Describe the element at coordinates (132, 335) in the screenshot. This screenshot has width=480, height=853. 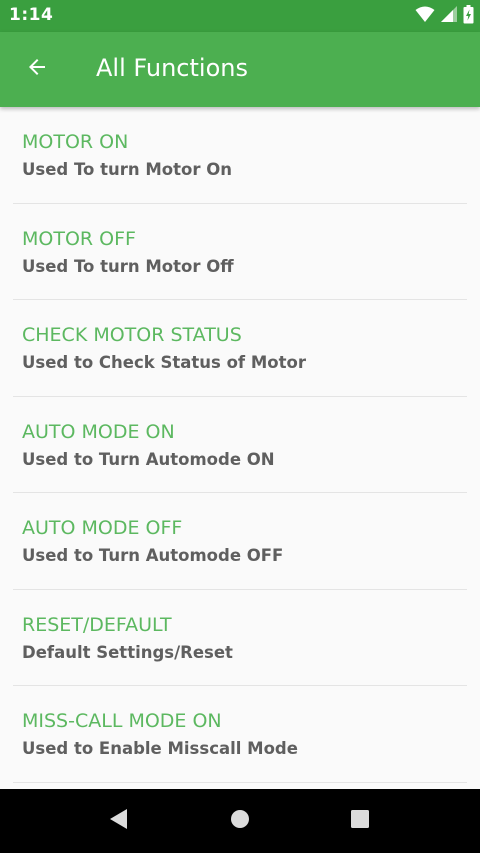
I see `function-title: CHECK MOTOR STATUS` at that location.